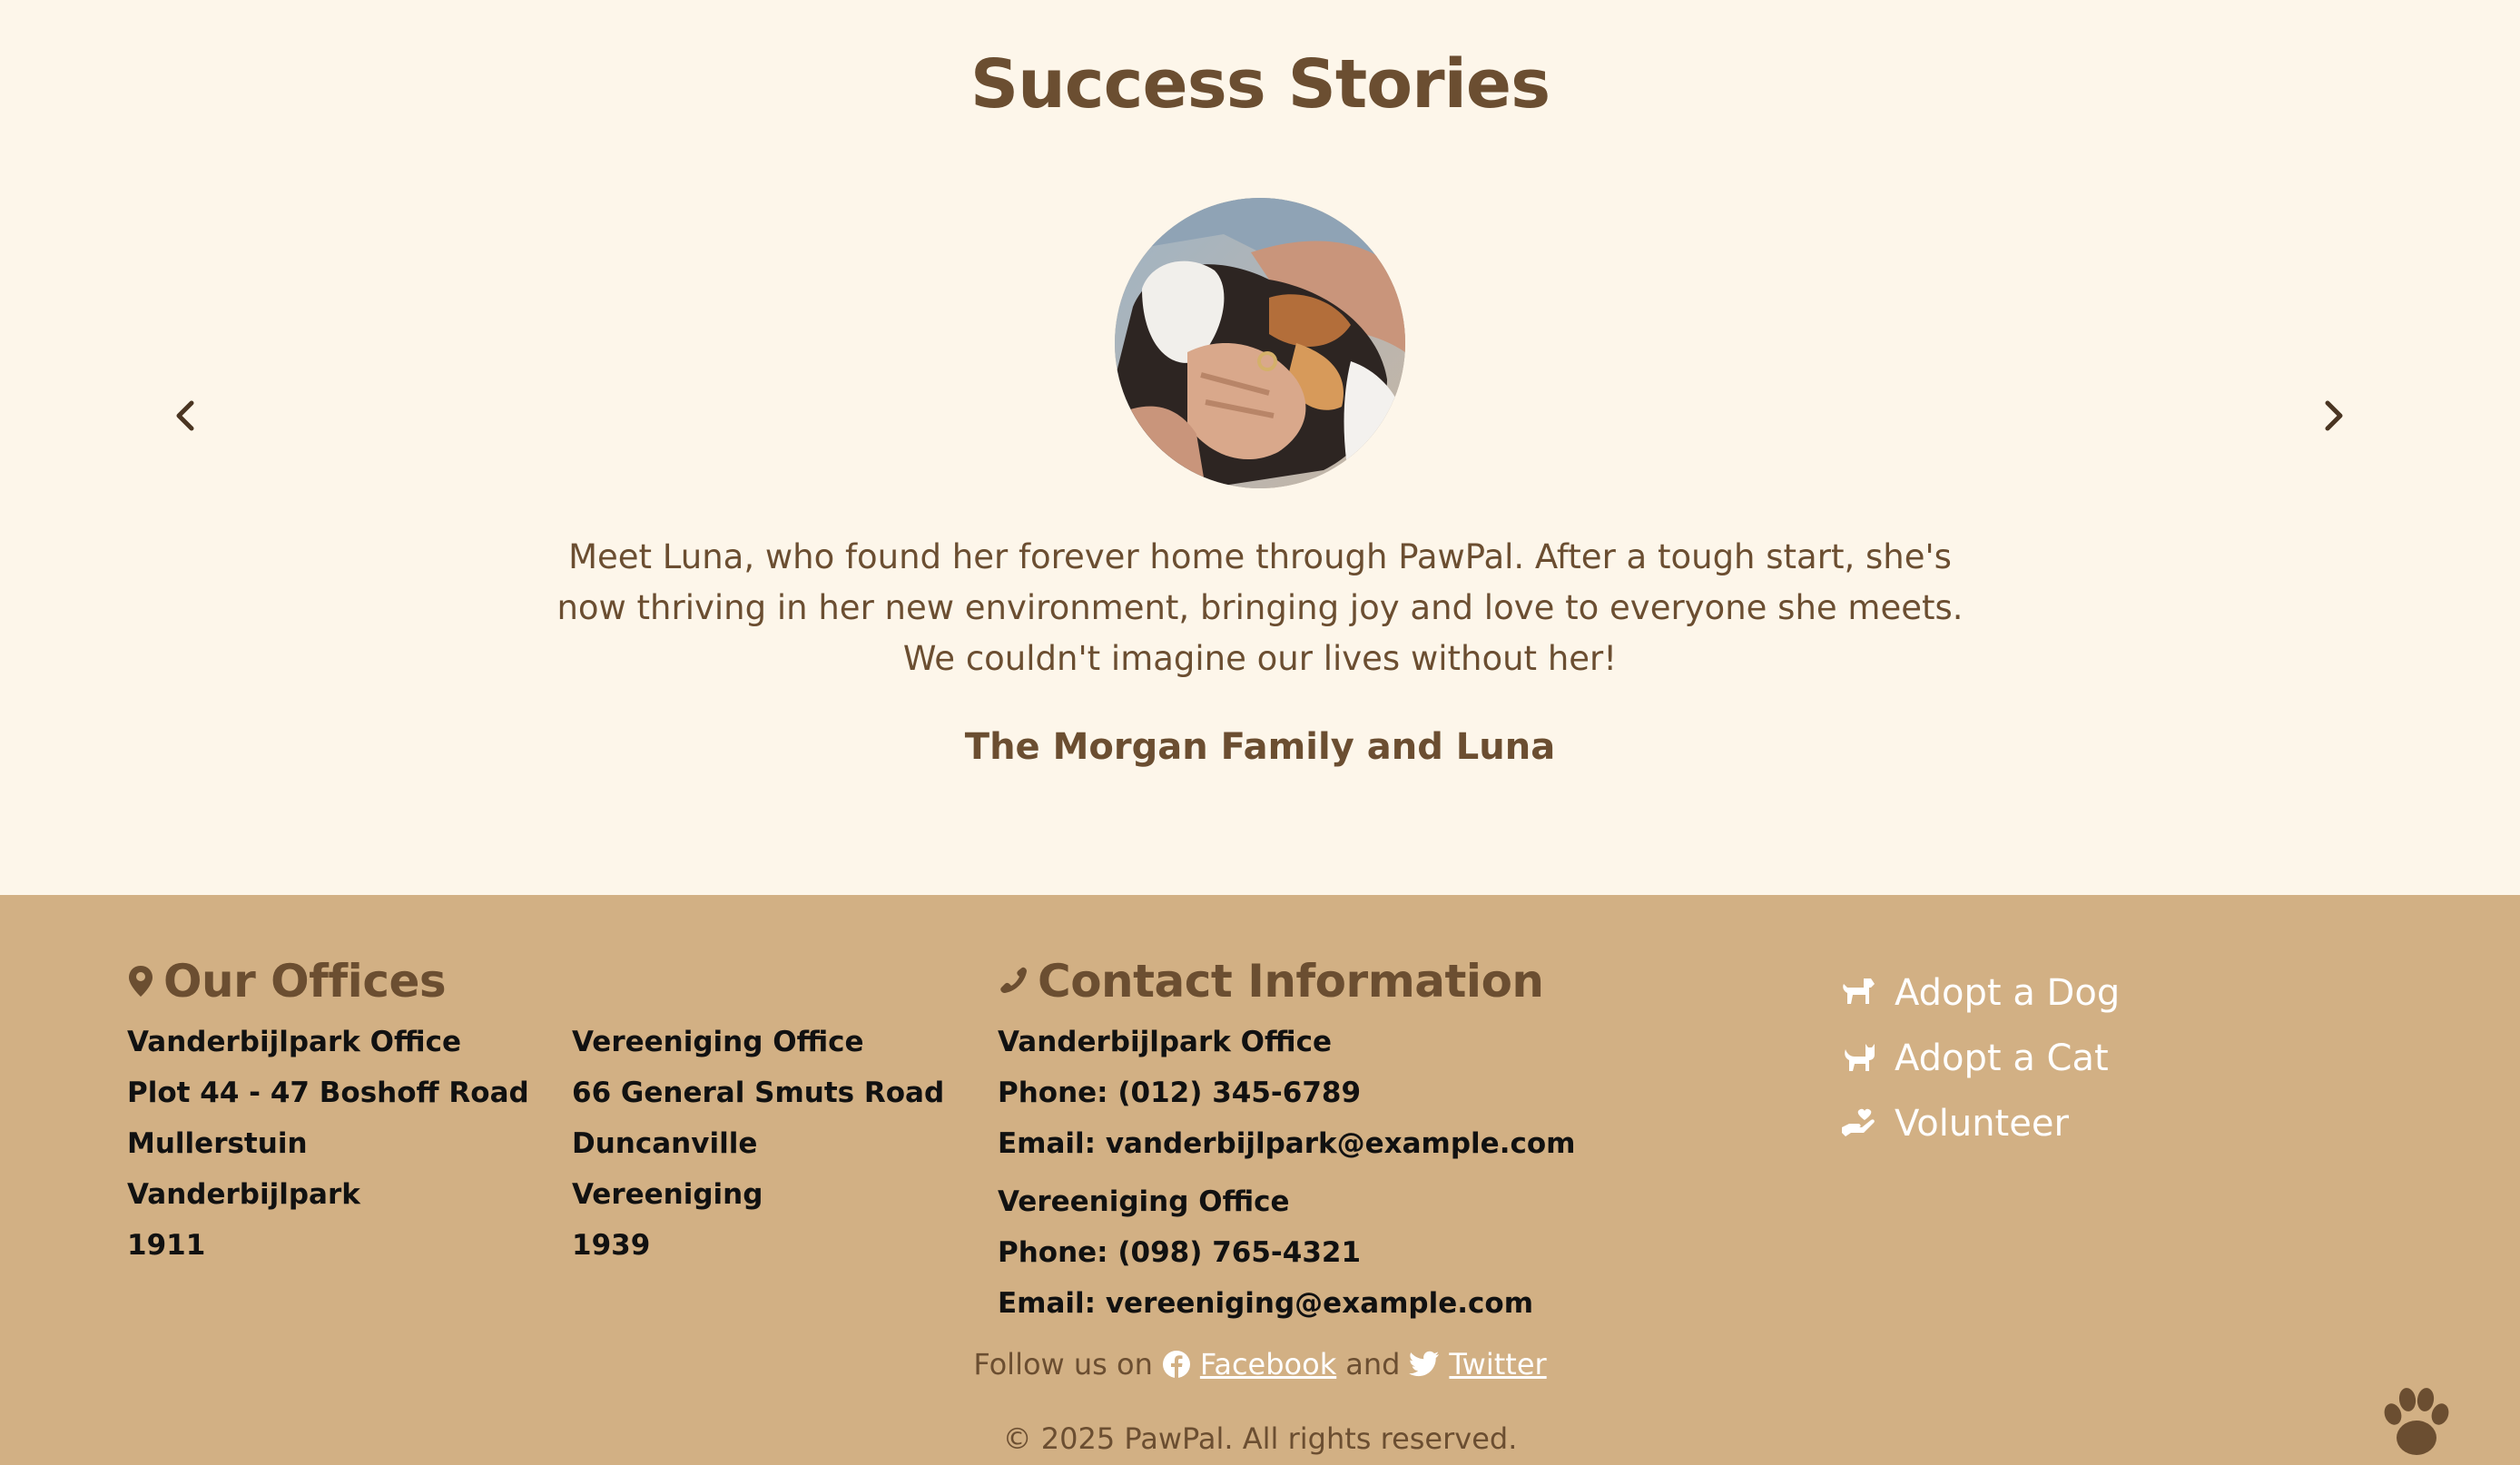  What do you see at coordinates (305, 982) in the screenshot?
I see `offices-title: Our Offices` at bounding box center [305, 982].